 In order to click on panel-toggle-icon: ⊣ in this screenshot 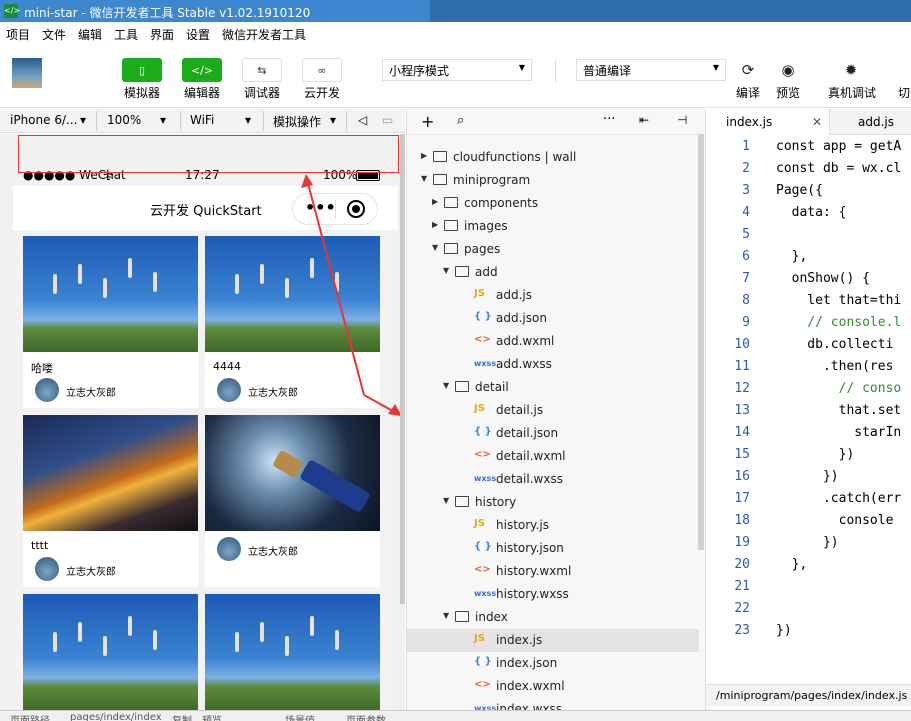, I will do `click(682, 120)`.